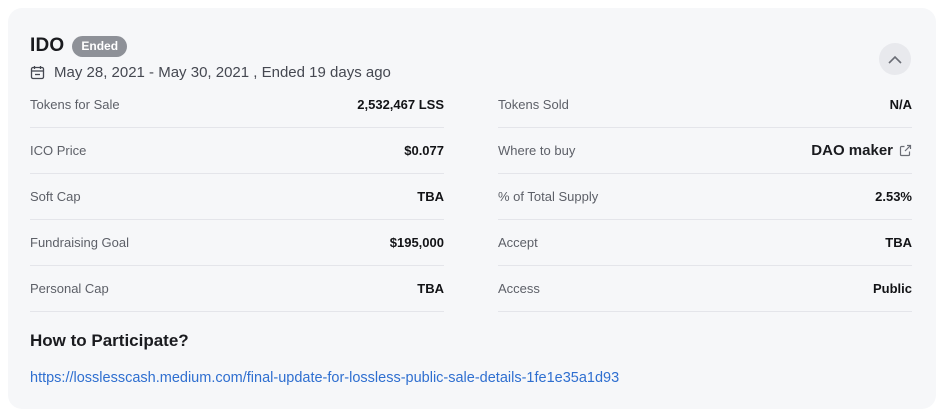 Image resolution: width=944 pixels, height=415 pixels. What do you see at coordinates (416, 242) in the screenshot?
I see `detail-value: $195,000` at bounding box center [416, 242].